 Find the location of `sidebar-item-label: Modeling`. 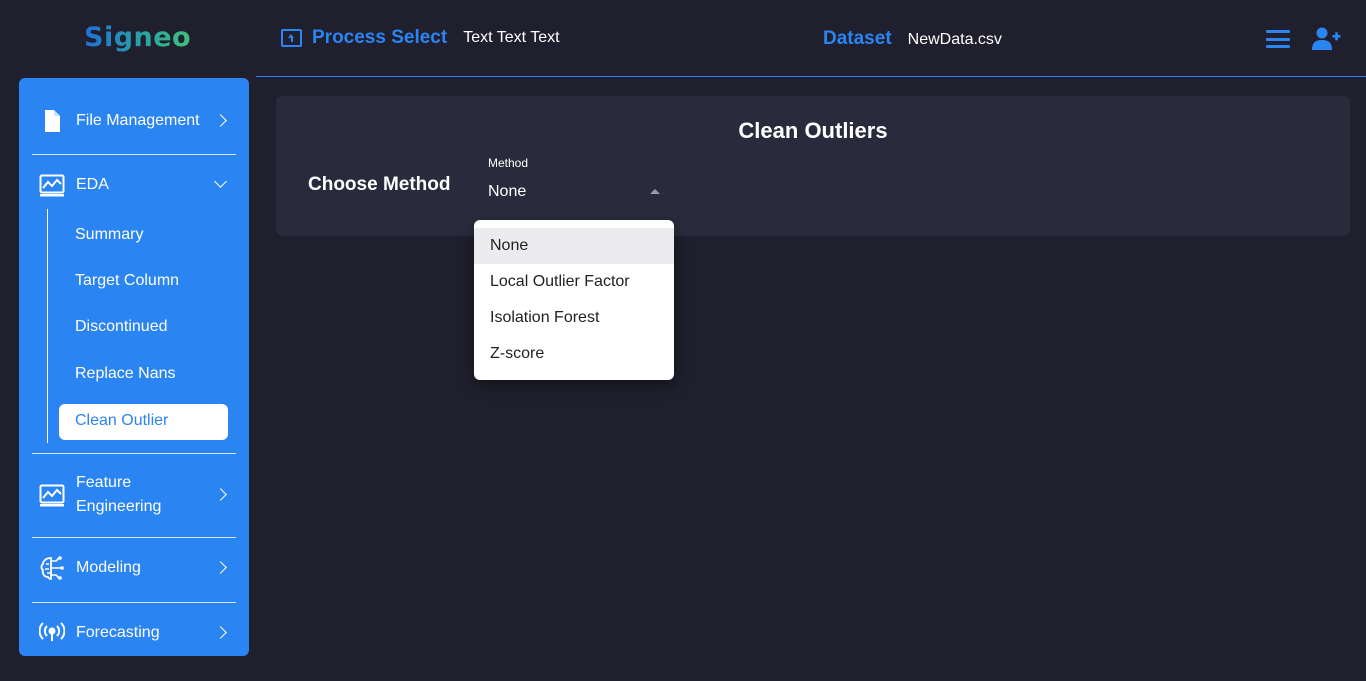

sidebar-item-label: Modeling is located at coordinates (108, 567).